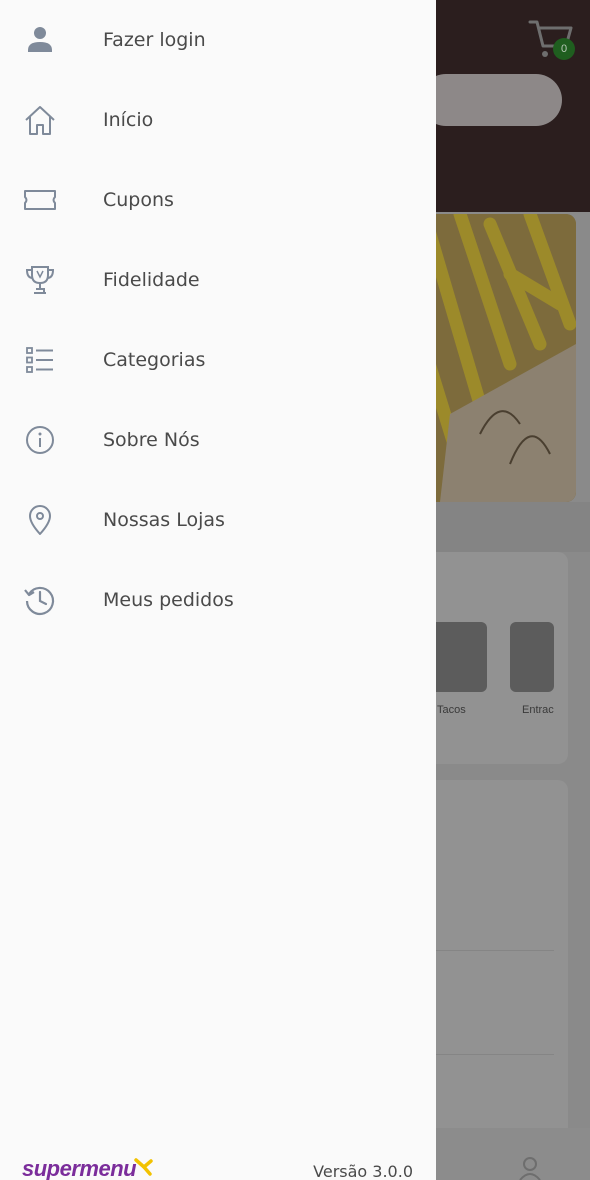 The height and width of the screenshot is (1180, 590). What do you see at coordinates (538, 710) in the screenshot?
I see `category-label: Entrac` at bounding box center [538, 710].